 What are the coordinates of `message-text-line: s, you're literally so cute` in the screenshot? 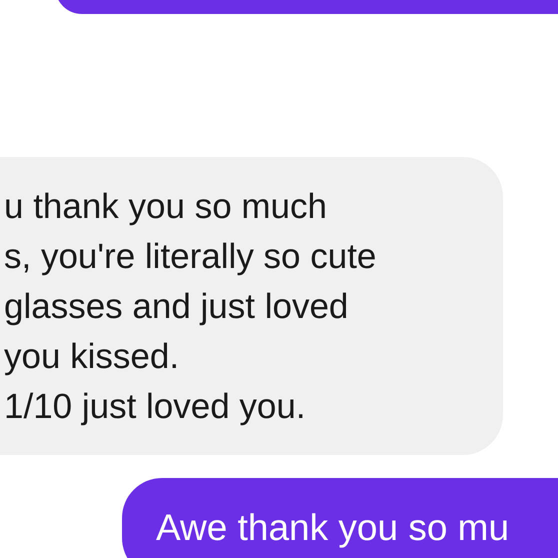 It's located at (190, 257).